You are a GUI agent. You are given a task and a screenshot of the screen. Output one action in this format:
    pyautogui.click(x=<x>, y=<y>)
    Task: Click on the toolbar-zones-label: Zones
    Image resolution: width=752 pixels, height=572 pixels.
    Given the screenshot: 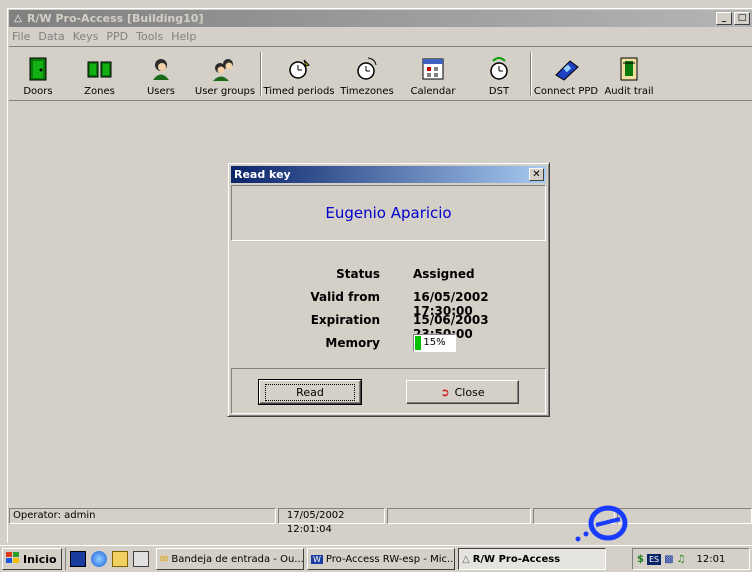 What is the action you would take?
    pyautogui.click(x=99, y=91)
    